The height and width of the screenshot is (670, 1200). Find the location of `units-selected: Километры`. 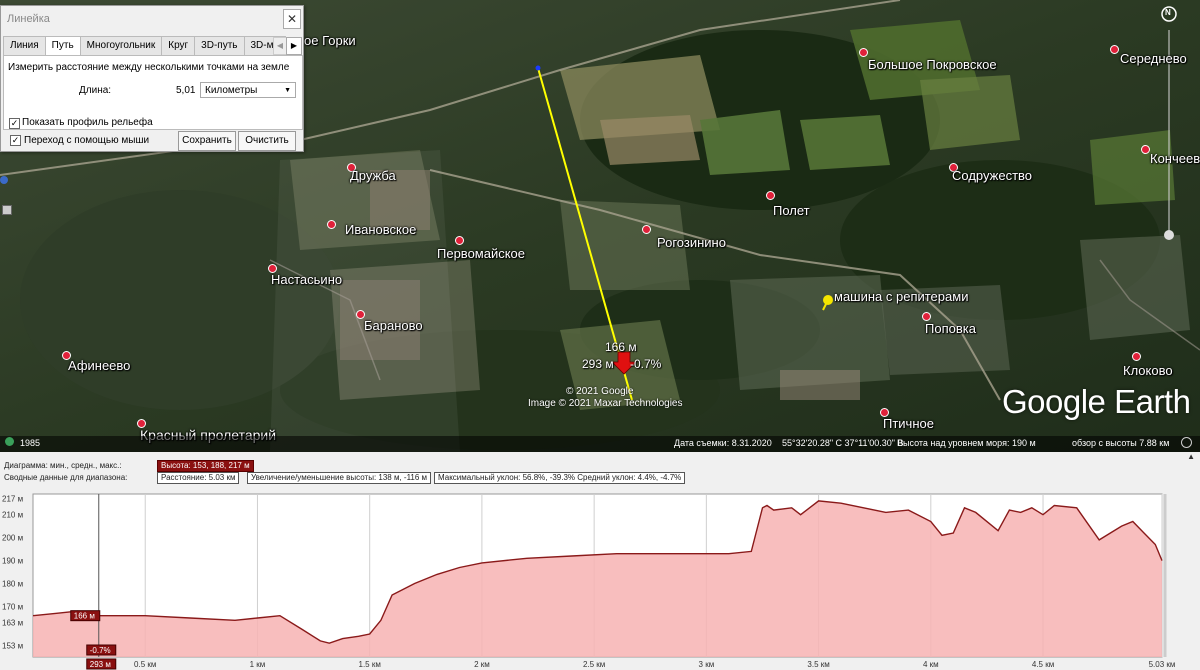

units-selected: Километры is located at coordinates (231, 90).